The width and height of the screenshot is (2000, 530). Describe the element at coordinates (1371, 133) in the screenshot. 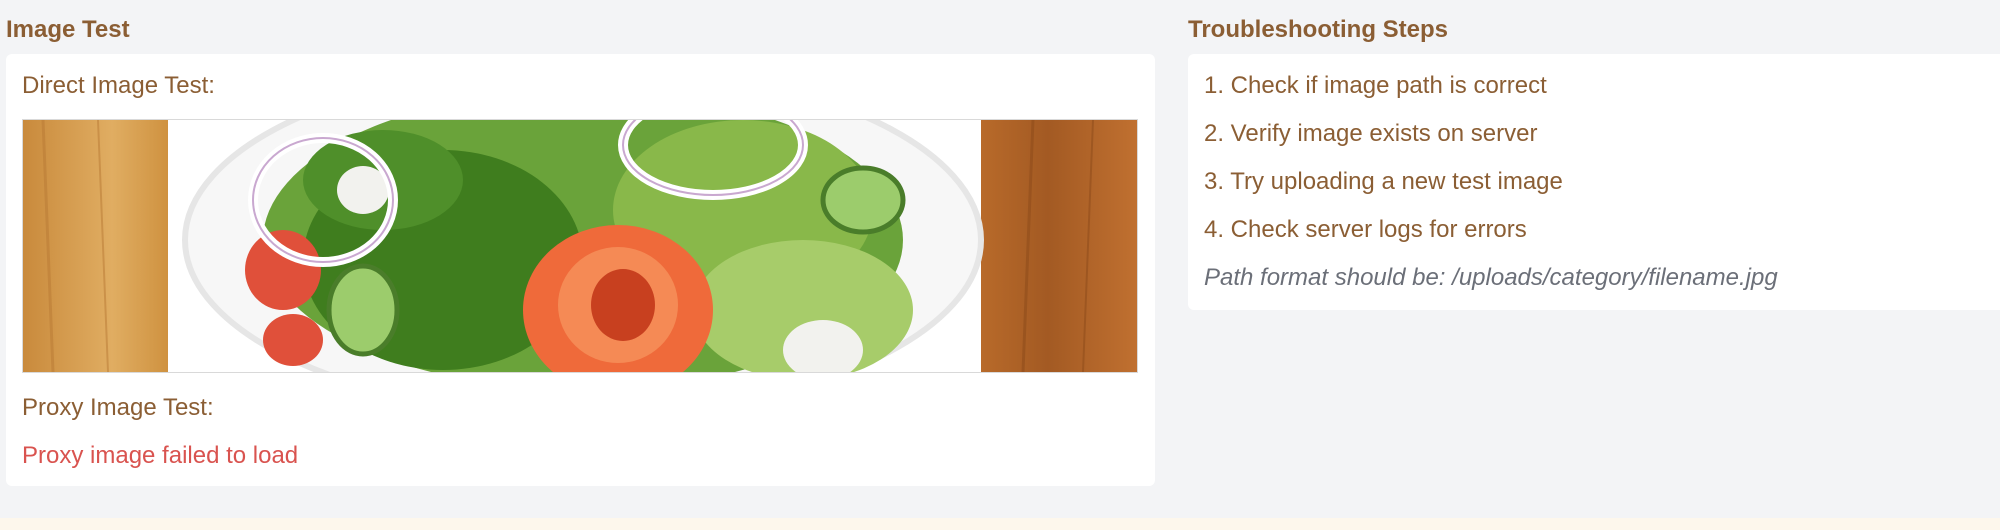

I see `step-item: 2. Verify image exists on server` at that location.